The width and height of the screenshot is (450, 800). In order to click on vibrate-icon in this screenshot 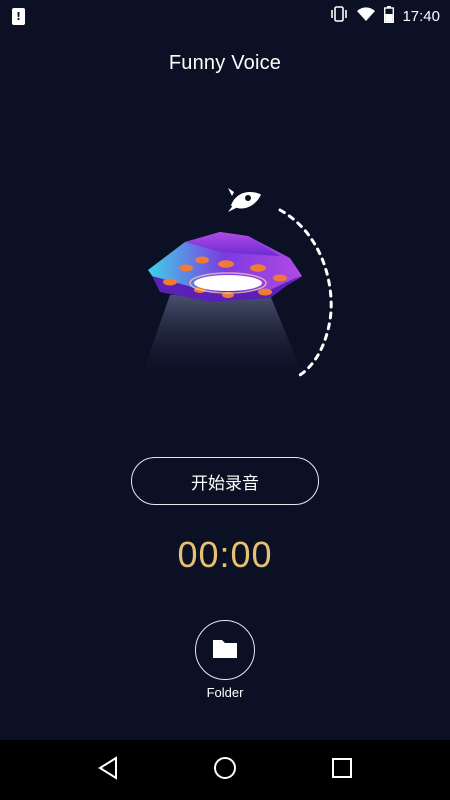, I will do `click(339, 16)`.